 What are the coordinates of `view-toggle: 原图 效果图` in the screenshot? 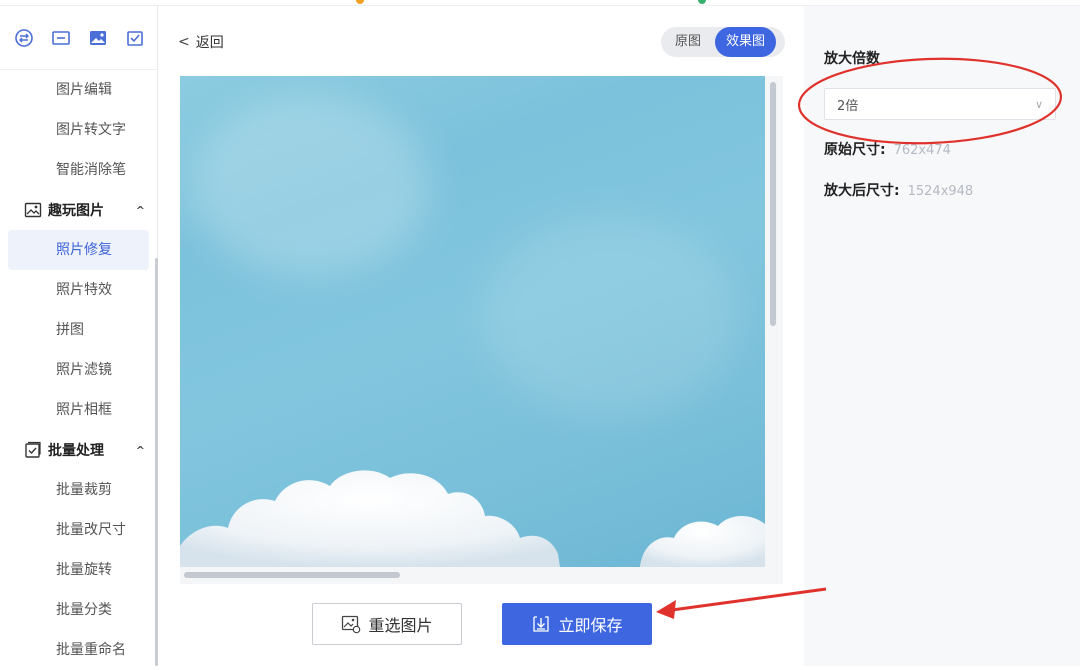 It's located at (723, 42).